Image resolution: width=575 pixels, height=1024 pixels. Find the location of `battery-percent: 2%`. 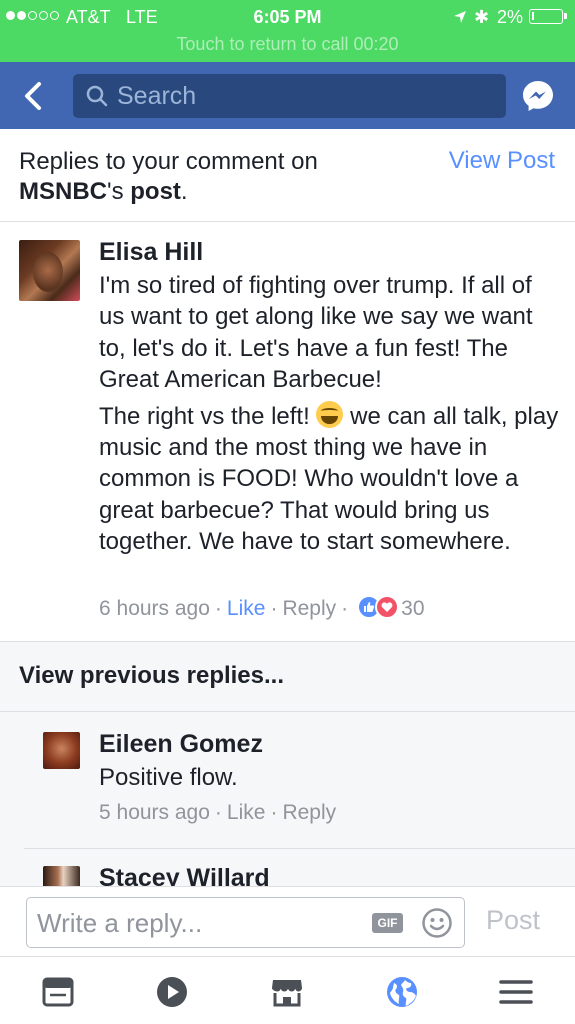

battery-percent: 2% is located at coordinates (510, 17).